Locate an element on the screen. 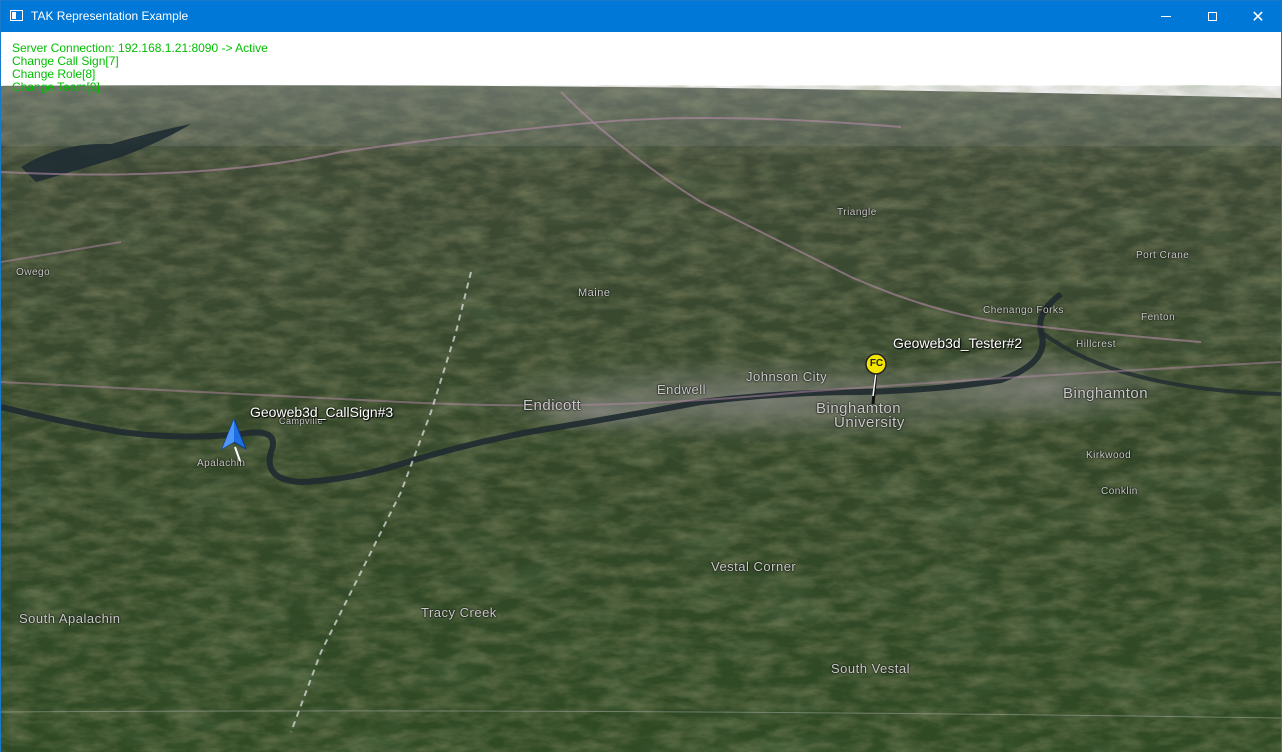  map-label-binghamton: Binghamton is located at coordinates (1106, 393).